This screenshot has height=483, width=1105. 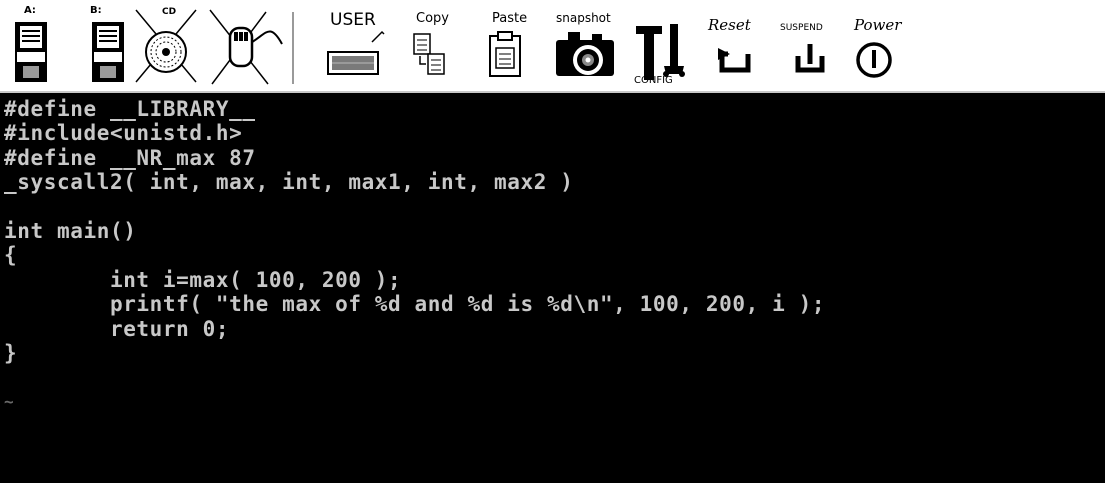 What do you see at coordinates (874, 60) in the screenshot?
I see `power-icon` at bounding box center [874, 60].